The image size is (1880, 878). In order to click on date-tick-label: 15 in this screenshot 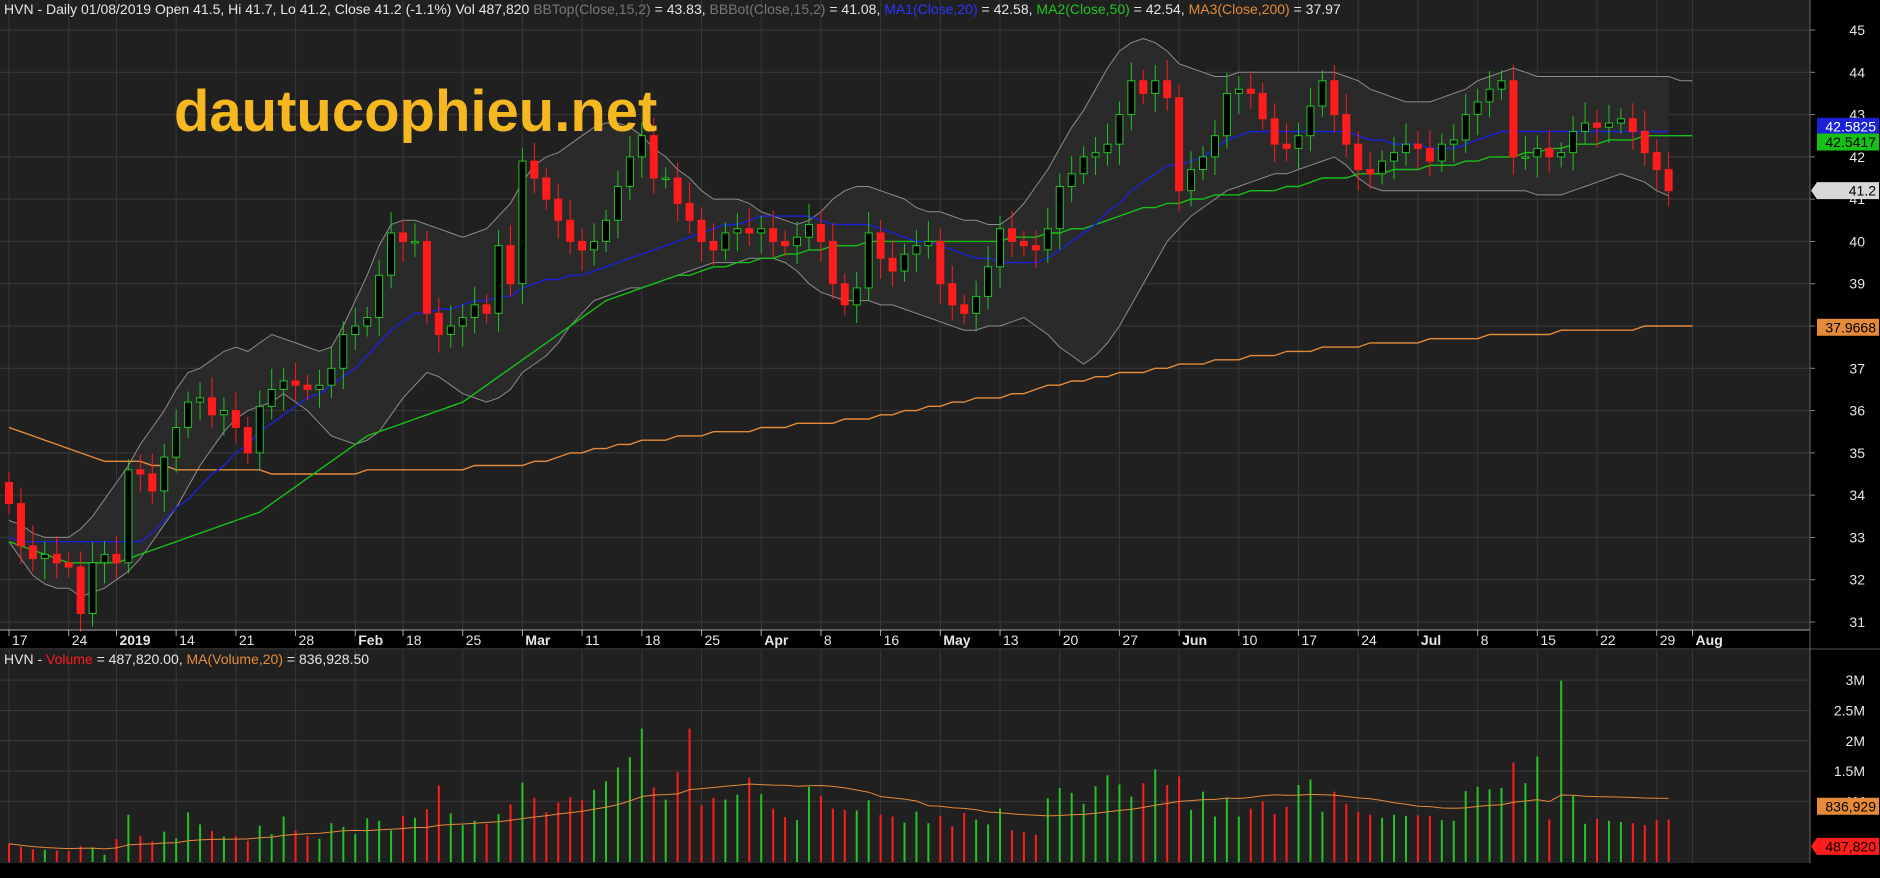, I will do `click(1548, 640)`.